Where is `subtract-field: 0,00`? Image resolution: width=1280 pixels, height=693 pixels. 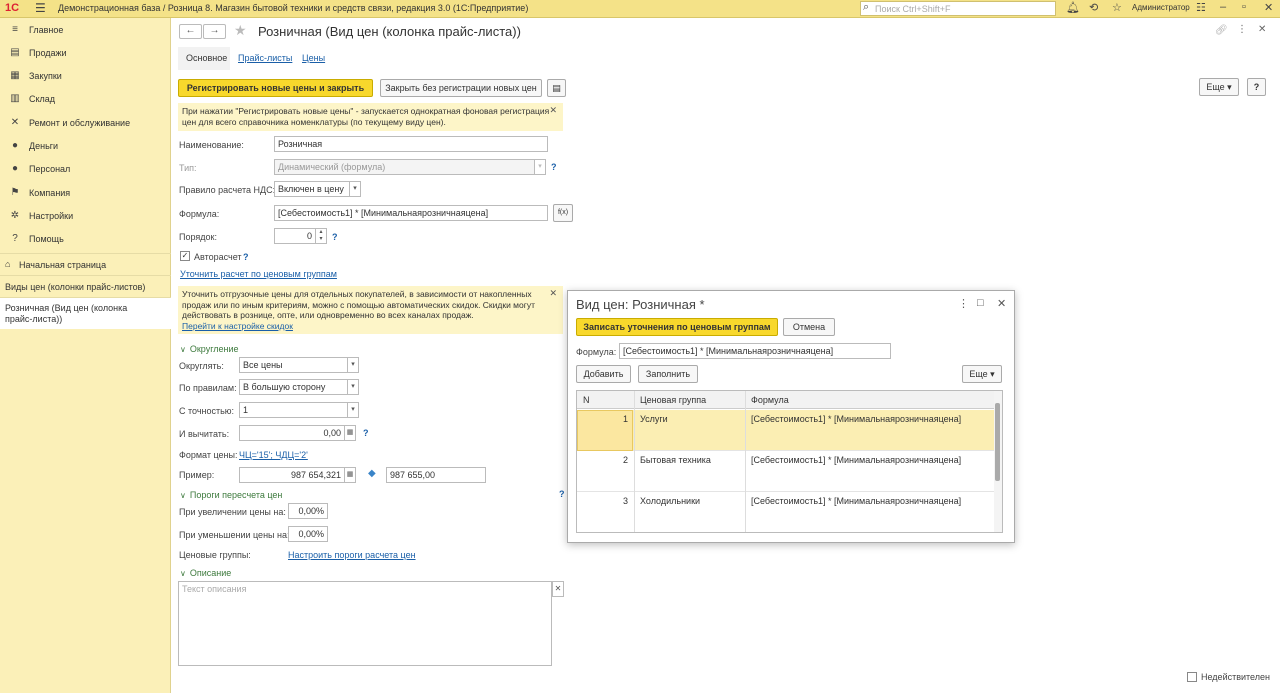 subtract-field: 0,00 is located at coordinates (292, 433).